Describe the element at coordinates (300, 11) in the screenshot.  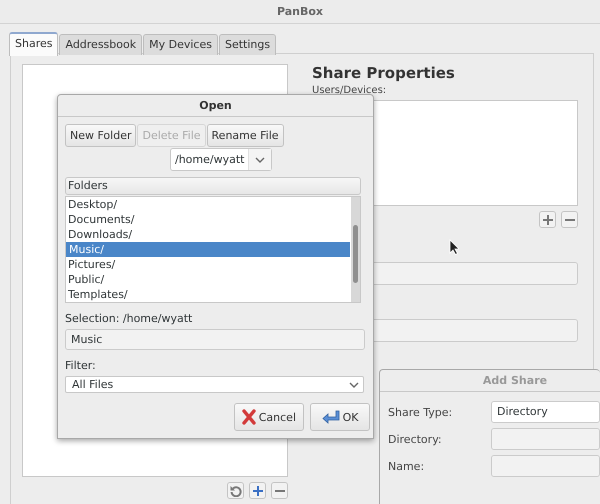
I see `window-title: PanBox` at that location.